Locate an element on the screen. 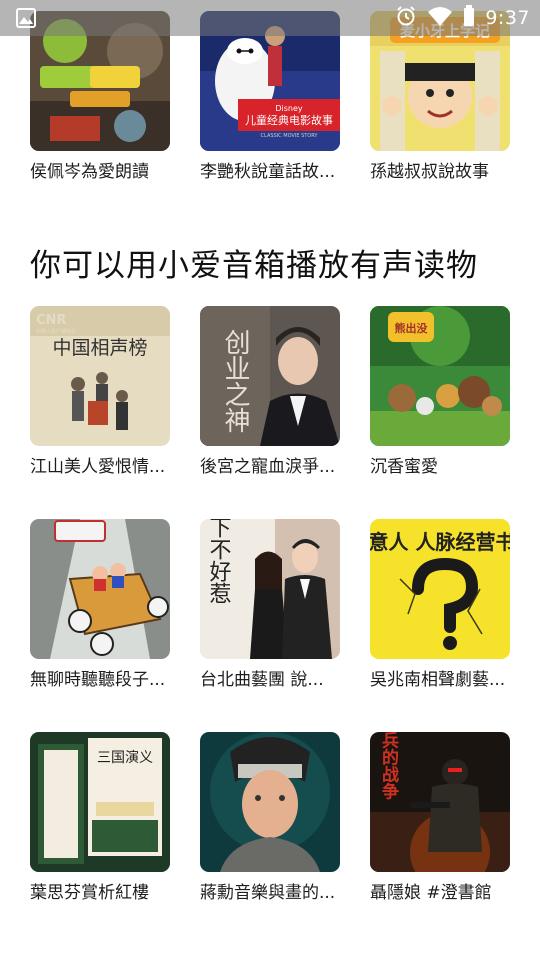 The width and height of the screenshot is (540, 960). cover-brand: Disney is located at coordinates (289, 108).